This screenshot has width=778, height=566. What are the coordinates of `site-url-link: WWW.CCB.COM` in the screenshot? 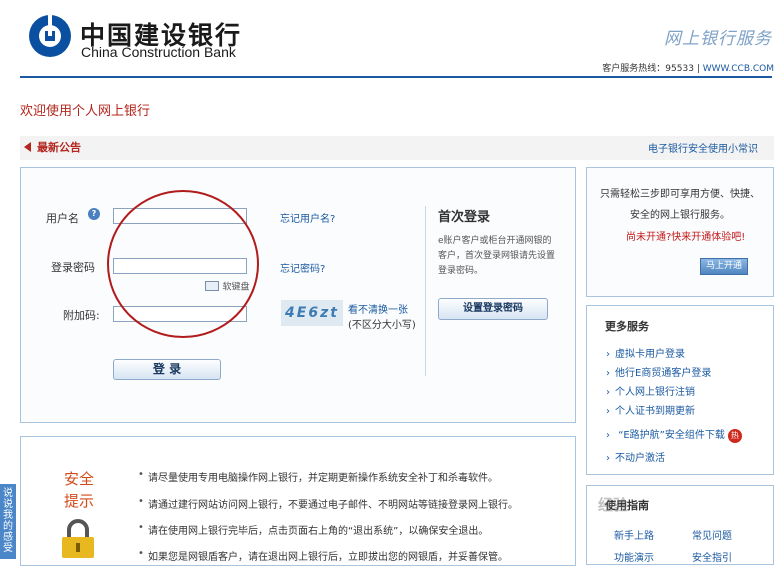 It's located at (738, 69).